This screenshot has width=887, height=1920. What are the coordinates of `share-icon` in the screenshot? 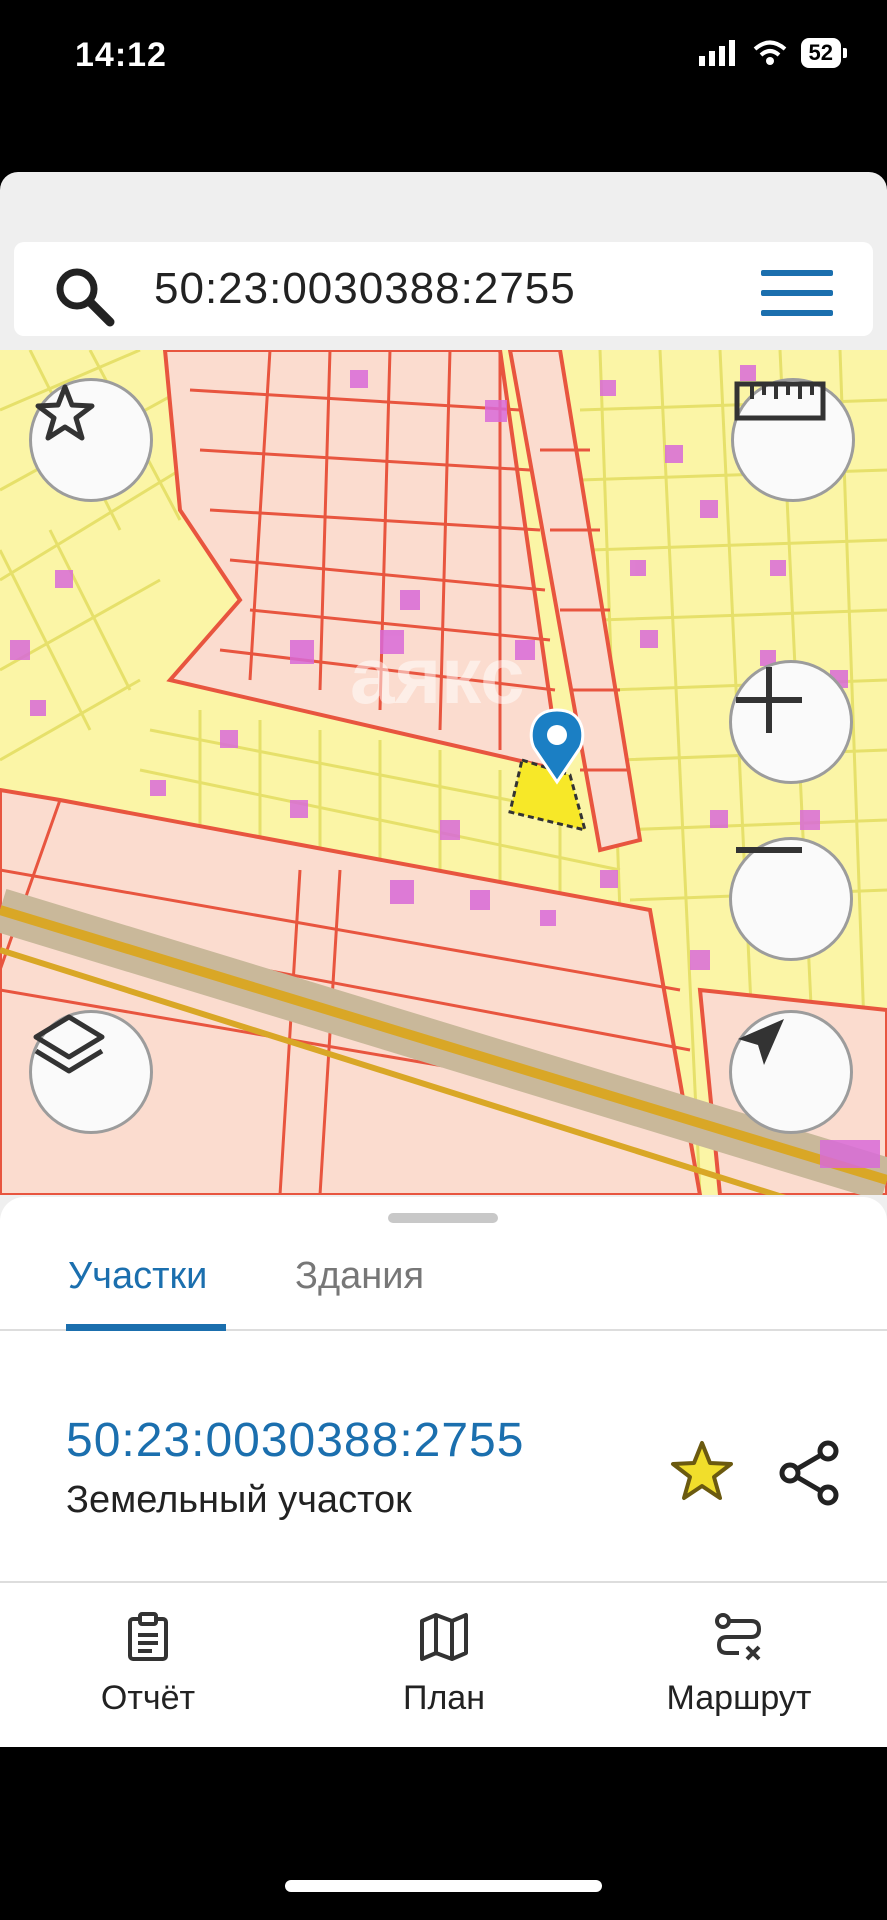 It's located at (809, 1473).